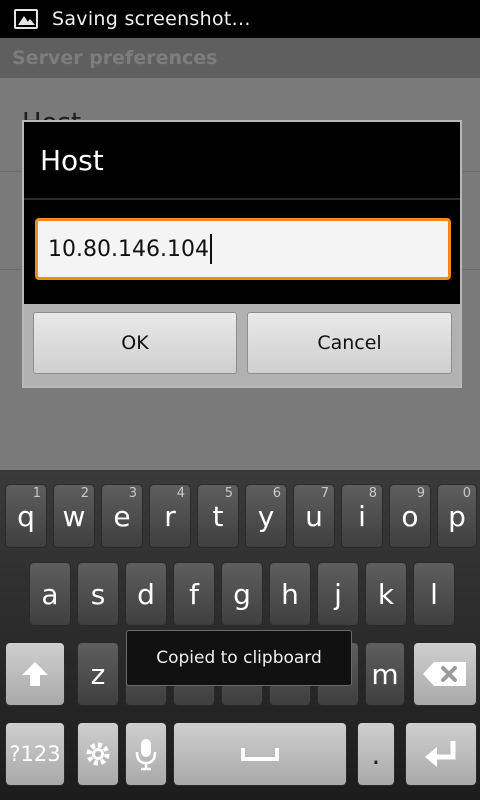 This screenshot has width=480, height=800. What do you see at coordinates (338, 594) in the screenshot?
I see `key-j: j` at bounding box center [338, 594].